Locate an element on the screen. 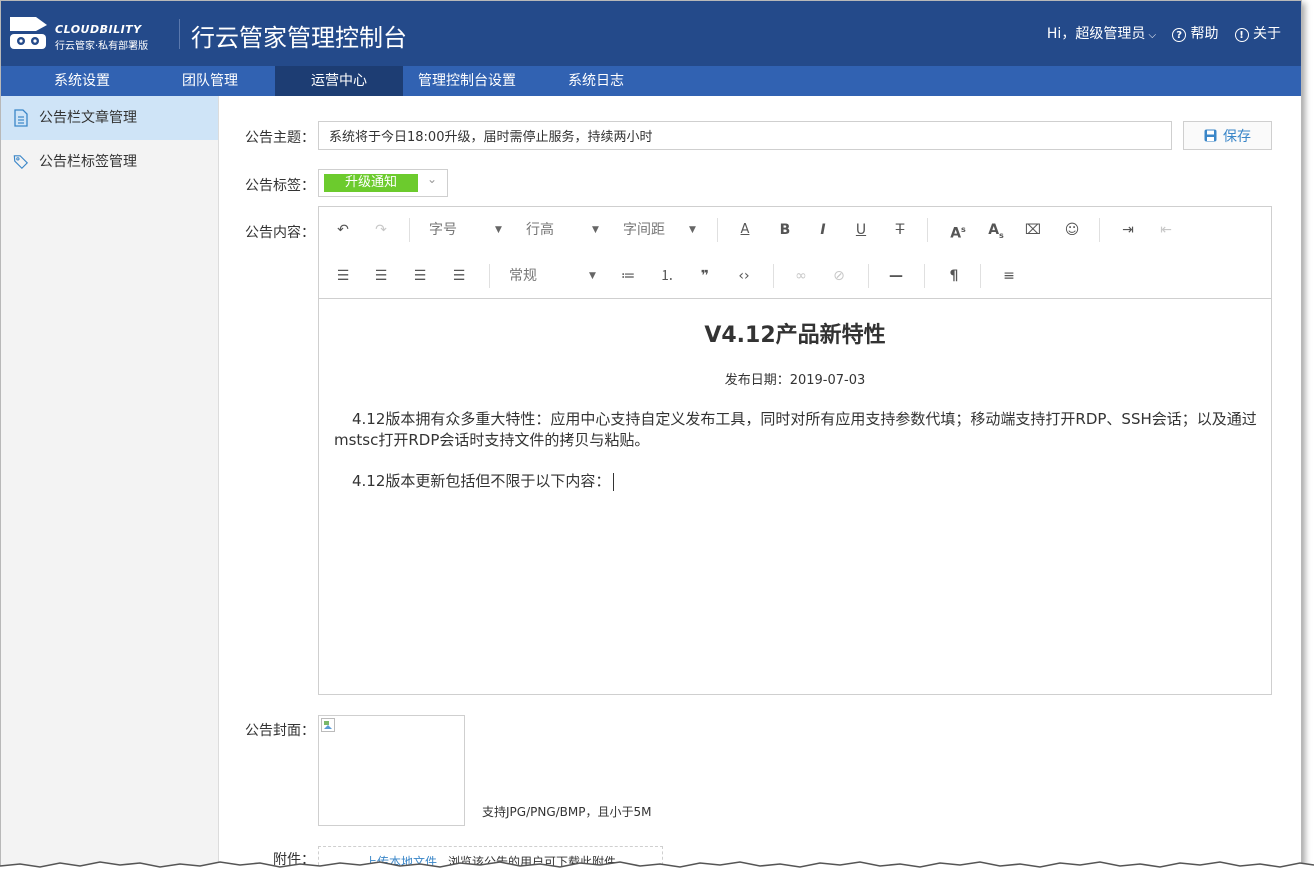  line-height-label: 行高 is located at coordinates (540, 230).